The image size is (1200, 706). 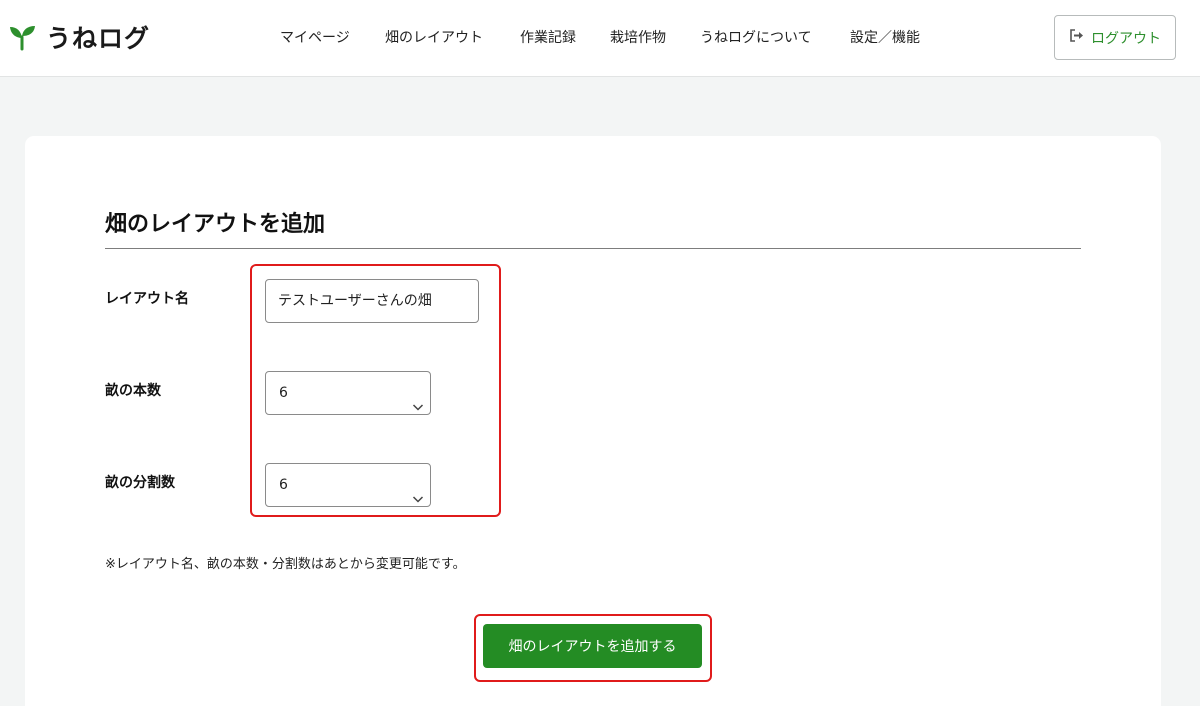 What do you see at coordinates (348, 485) in the screenshot?
I see `division-count-select: 6` at bounding box center [348, 485].